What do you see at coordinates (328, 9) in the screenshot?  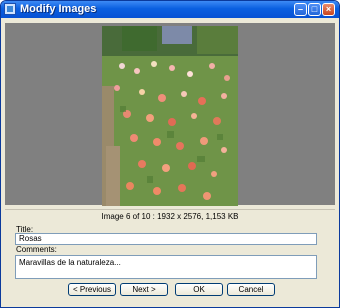 I see `close-button: ×` at bounding box center [328, 9].